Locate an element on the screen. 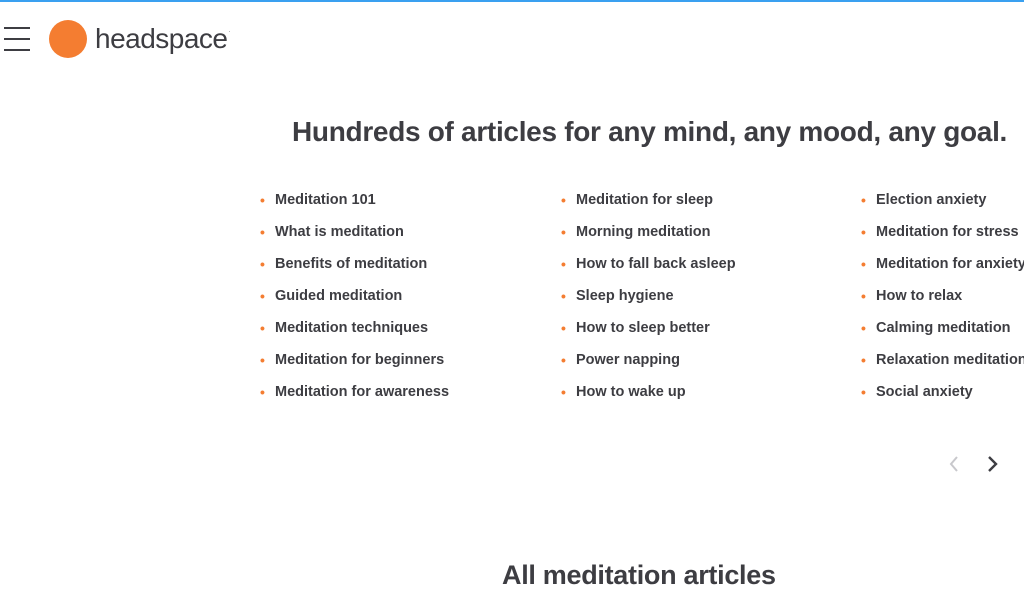 The image size is (1024, 600). article-link: How to fall back asleep is located at coordinates (656, 264).